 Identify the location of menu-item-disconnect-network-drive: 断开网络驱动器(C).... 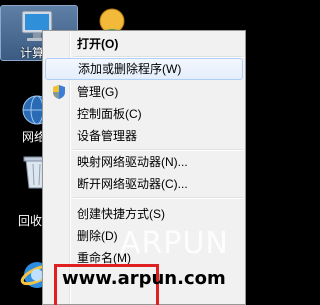
(144, 184).